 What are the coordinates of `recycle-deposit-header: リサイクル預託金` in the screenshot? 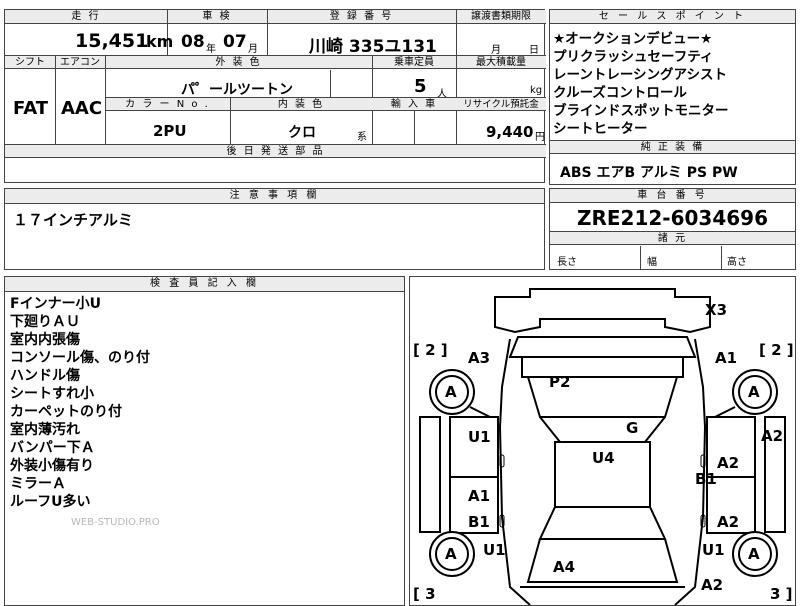 It's located at (501, 104).